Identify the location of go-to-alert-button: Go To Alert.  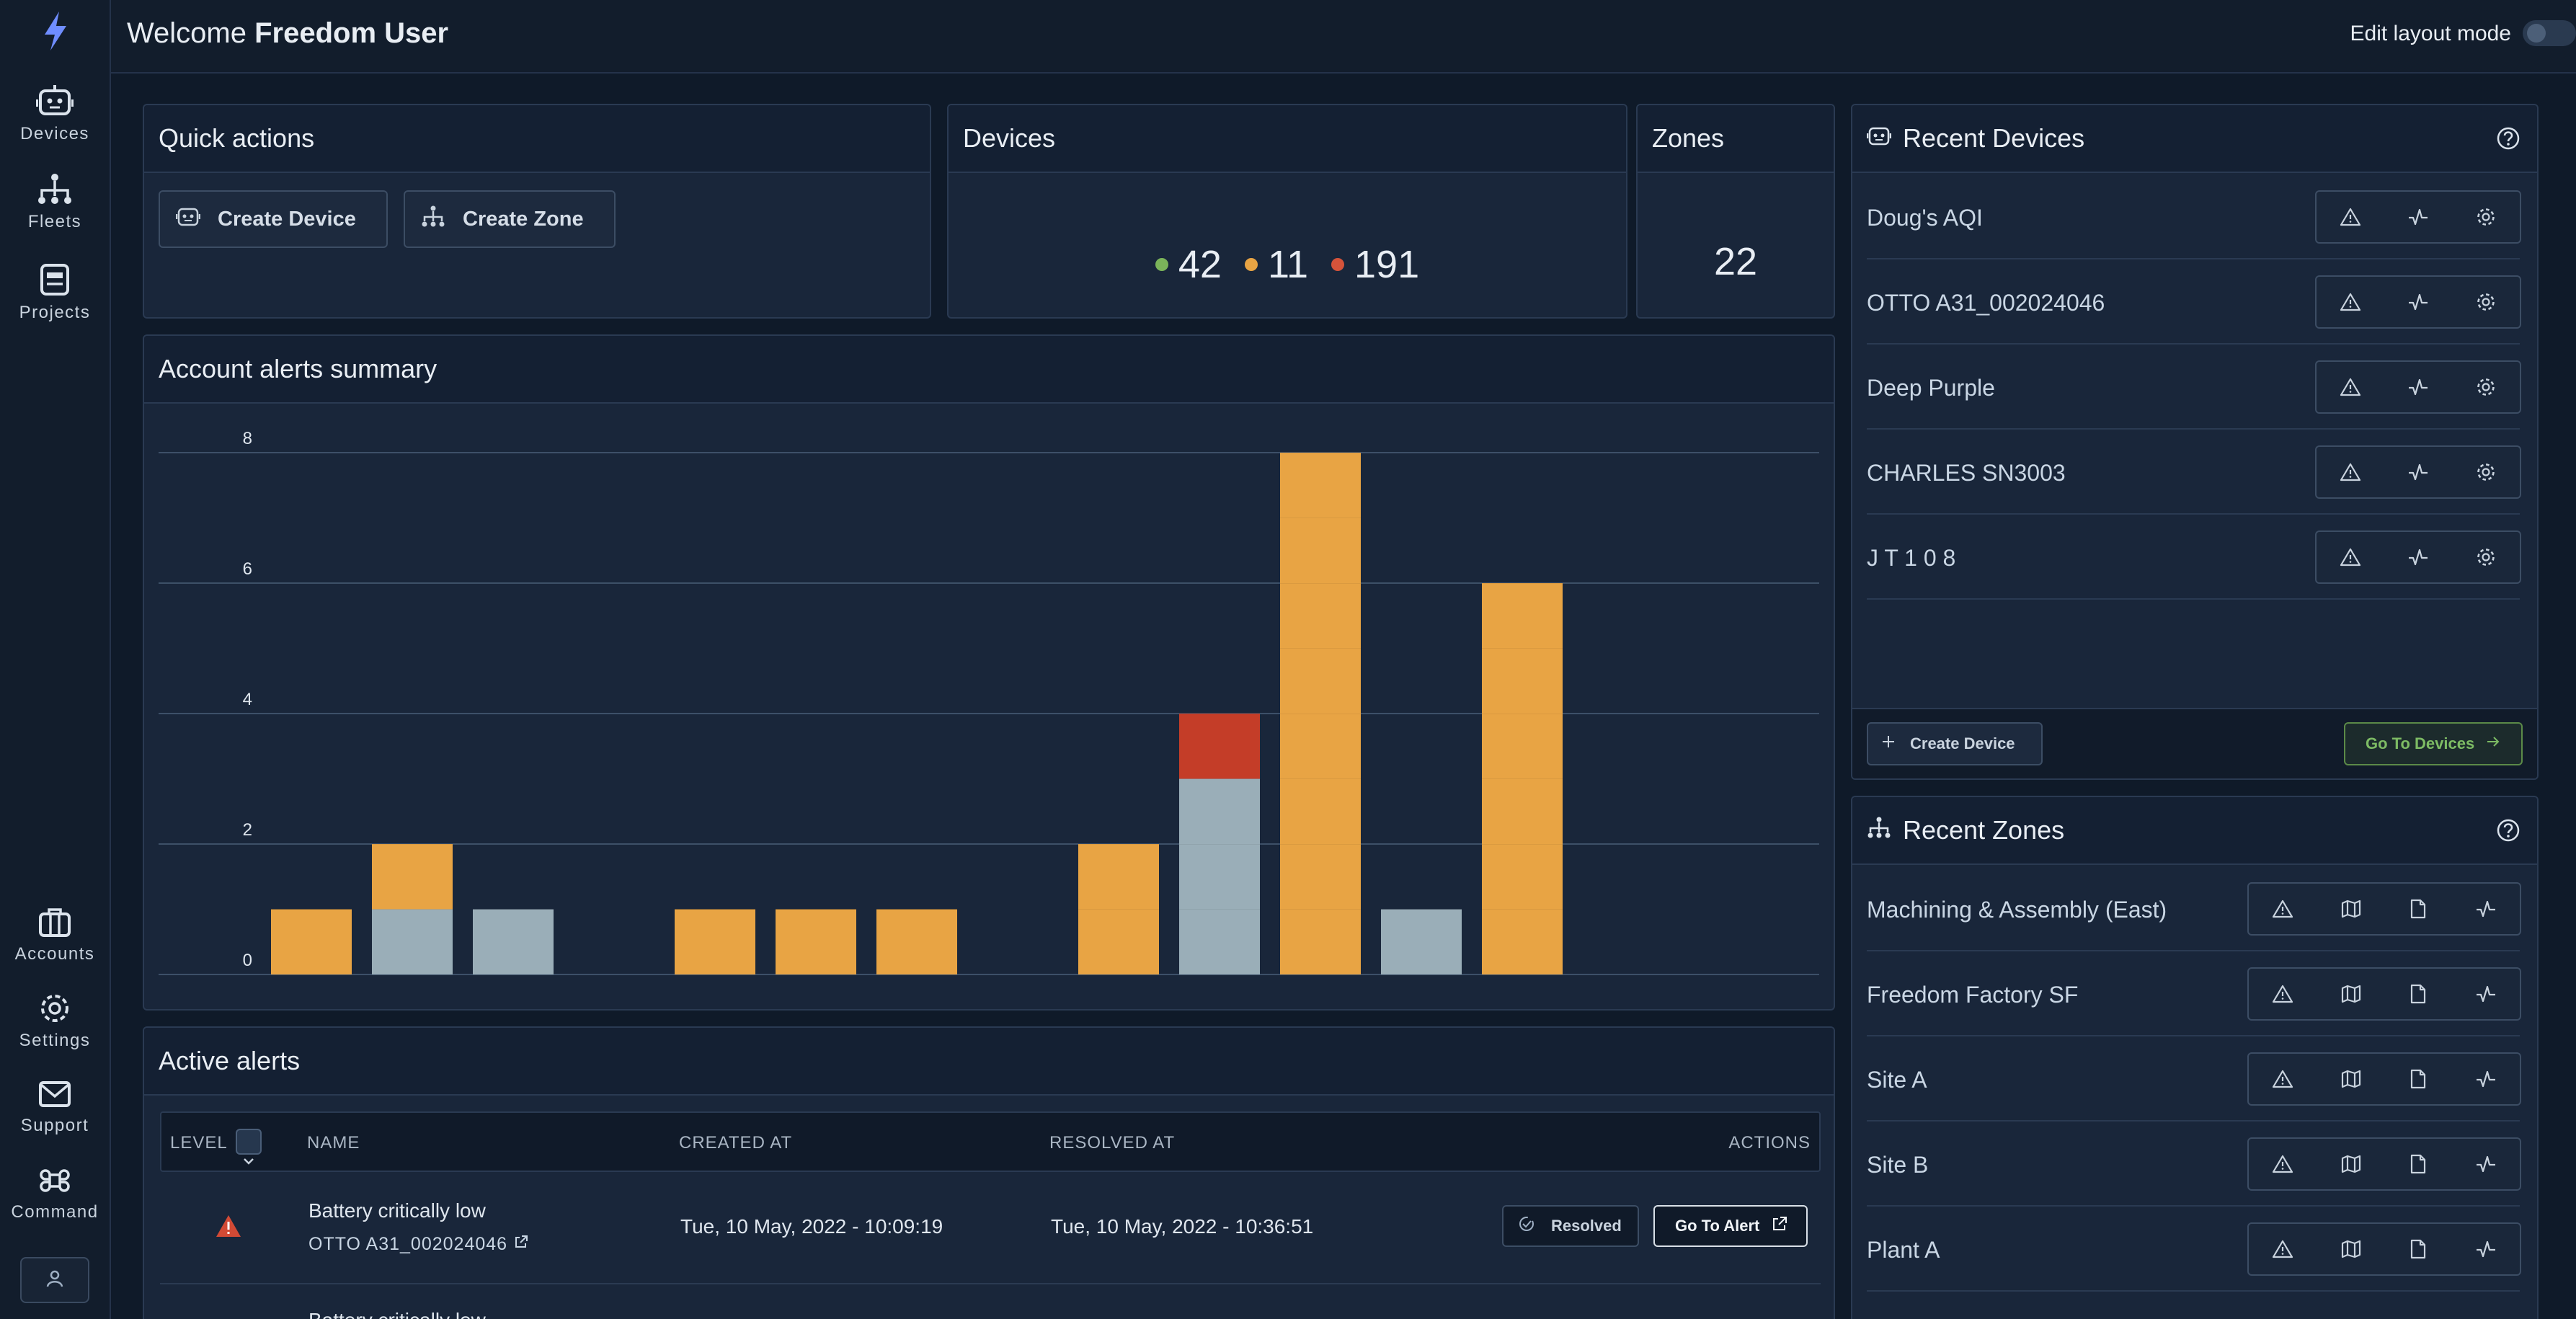
(1730, 1226).